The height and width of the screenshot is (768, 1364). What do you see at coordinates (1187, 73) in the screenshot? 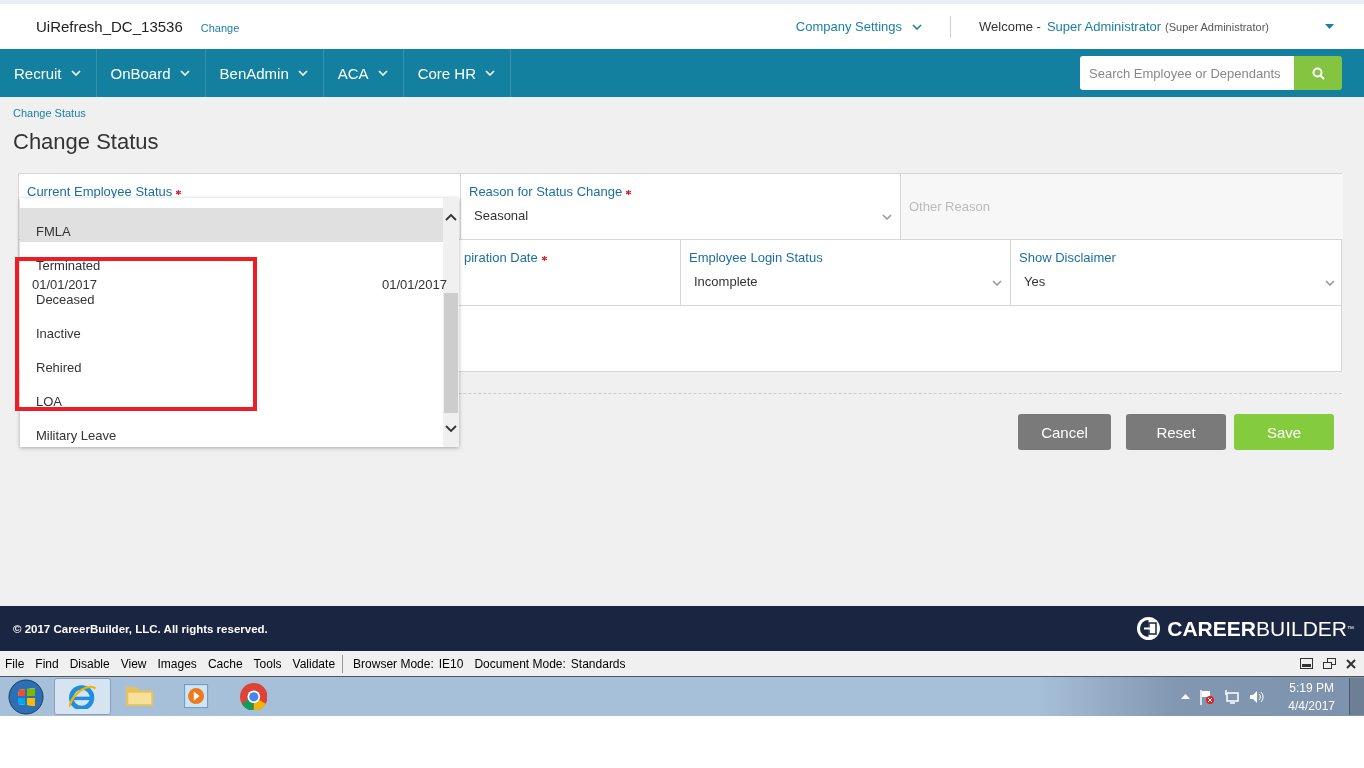
I see `search-field: Search Employee or Dependants` at bounding box center [1187, 73].